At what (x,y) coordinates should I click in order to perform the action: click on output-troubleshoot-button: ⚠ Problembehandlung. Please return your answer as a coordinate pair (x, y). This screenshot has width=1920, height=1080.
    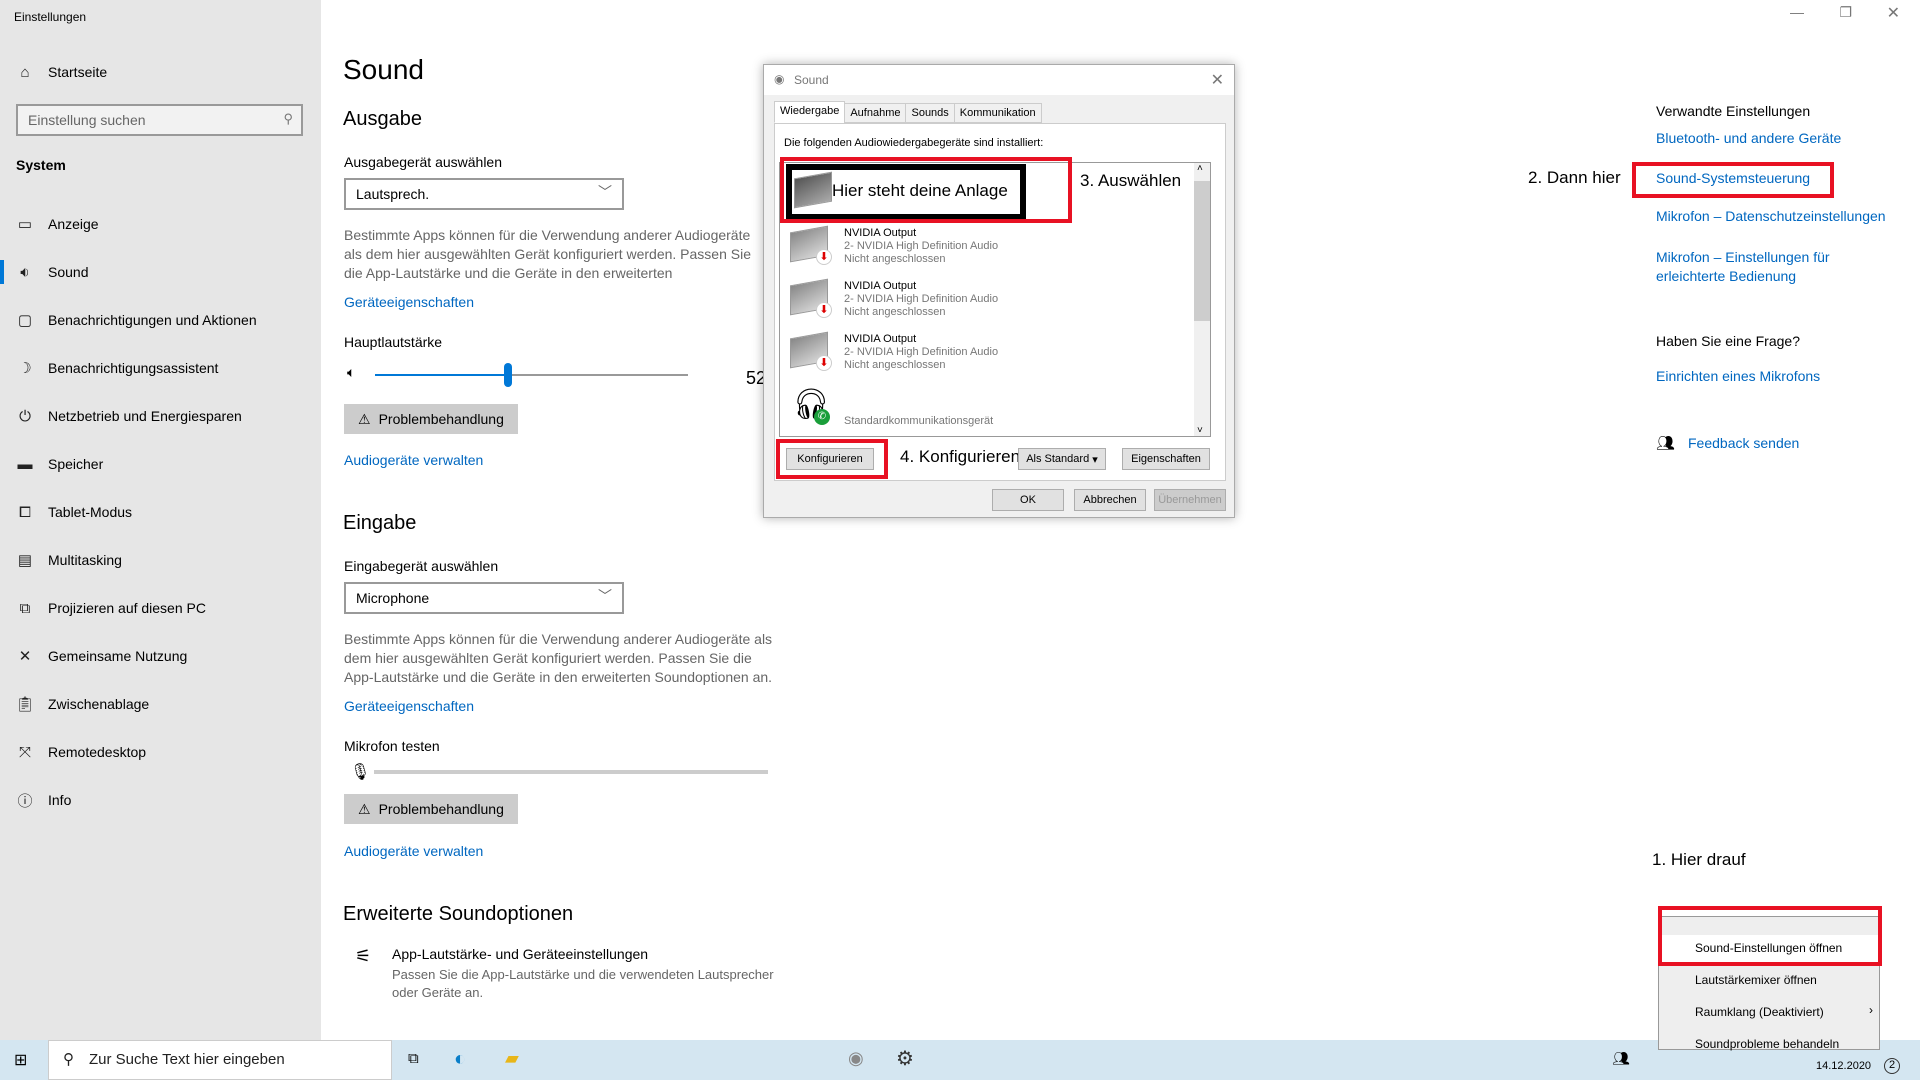
    Looking at the image, I should click on (431, 419).